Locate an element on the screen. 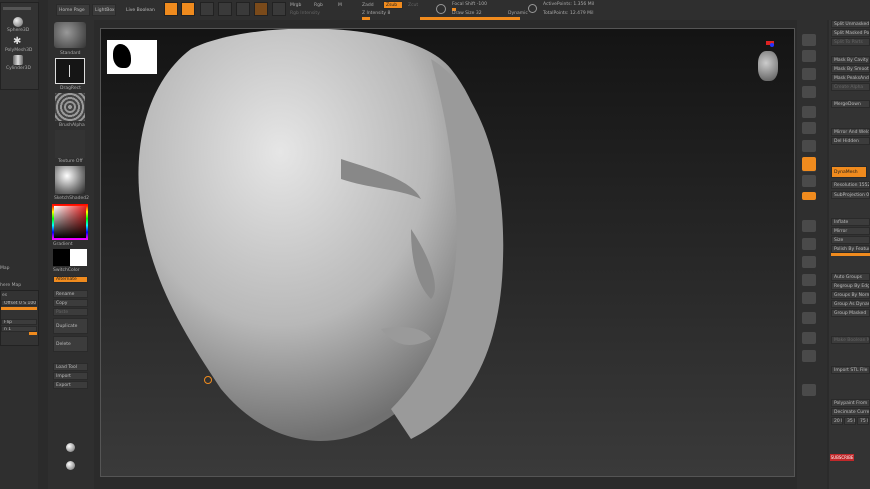  tab-lightbox: LightBox is located at coordinates (104, 10).